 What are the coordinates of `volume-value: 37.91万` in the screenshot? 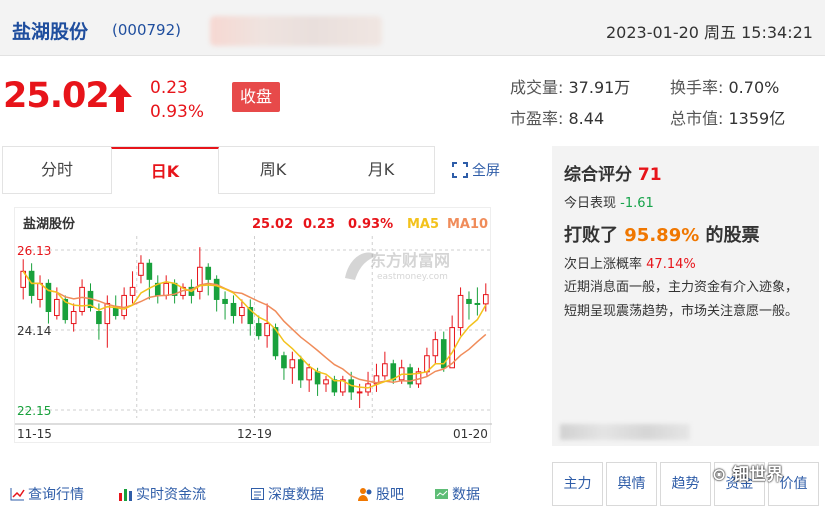 It's located at (599, 87).